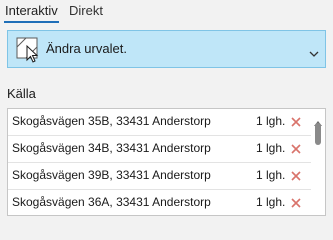  What do you see at coordinates (111, 175) in the screenshot?
I see `list-item-address: Skogåsvägen 39B, 33431 Anderstorp` at bounding box center [111, 175].